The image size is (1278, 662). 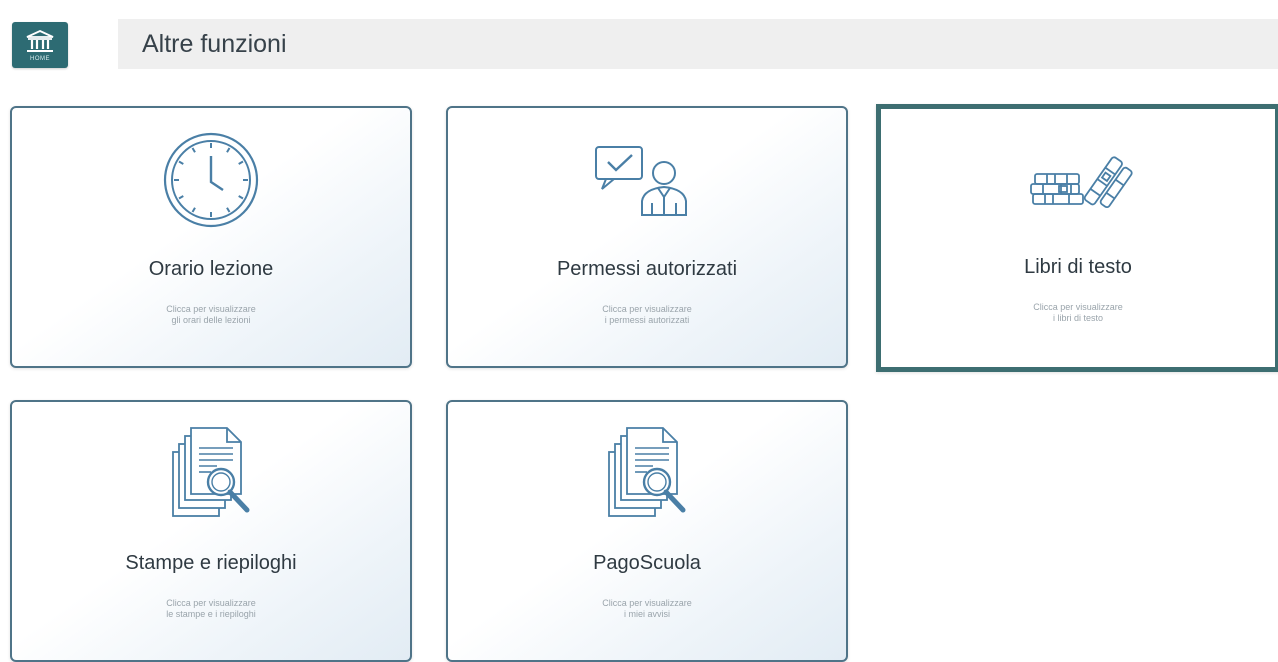 I want to click on card-title: Libri di testo, so click(x=1078, y=267).